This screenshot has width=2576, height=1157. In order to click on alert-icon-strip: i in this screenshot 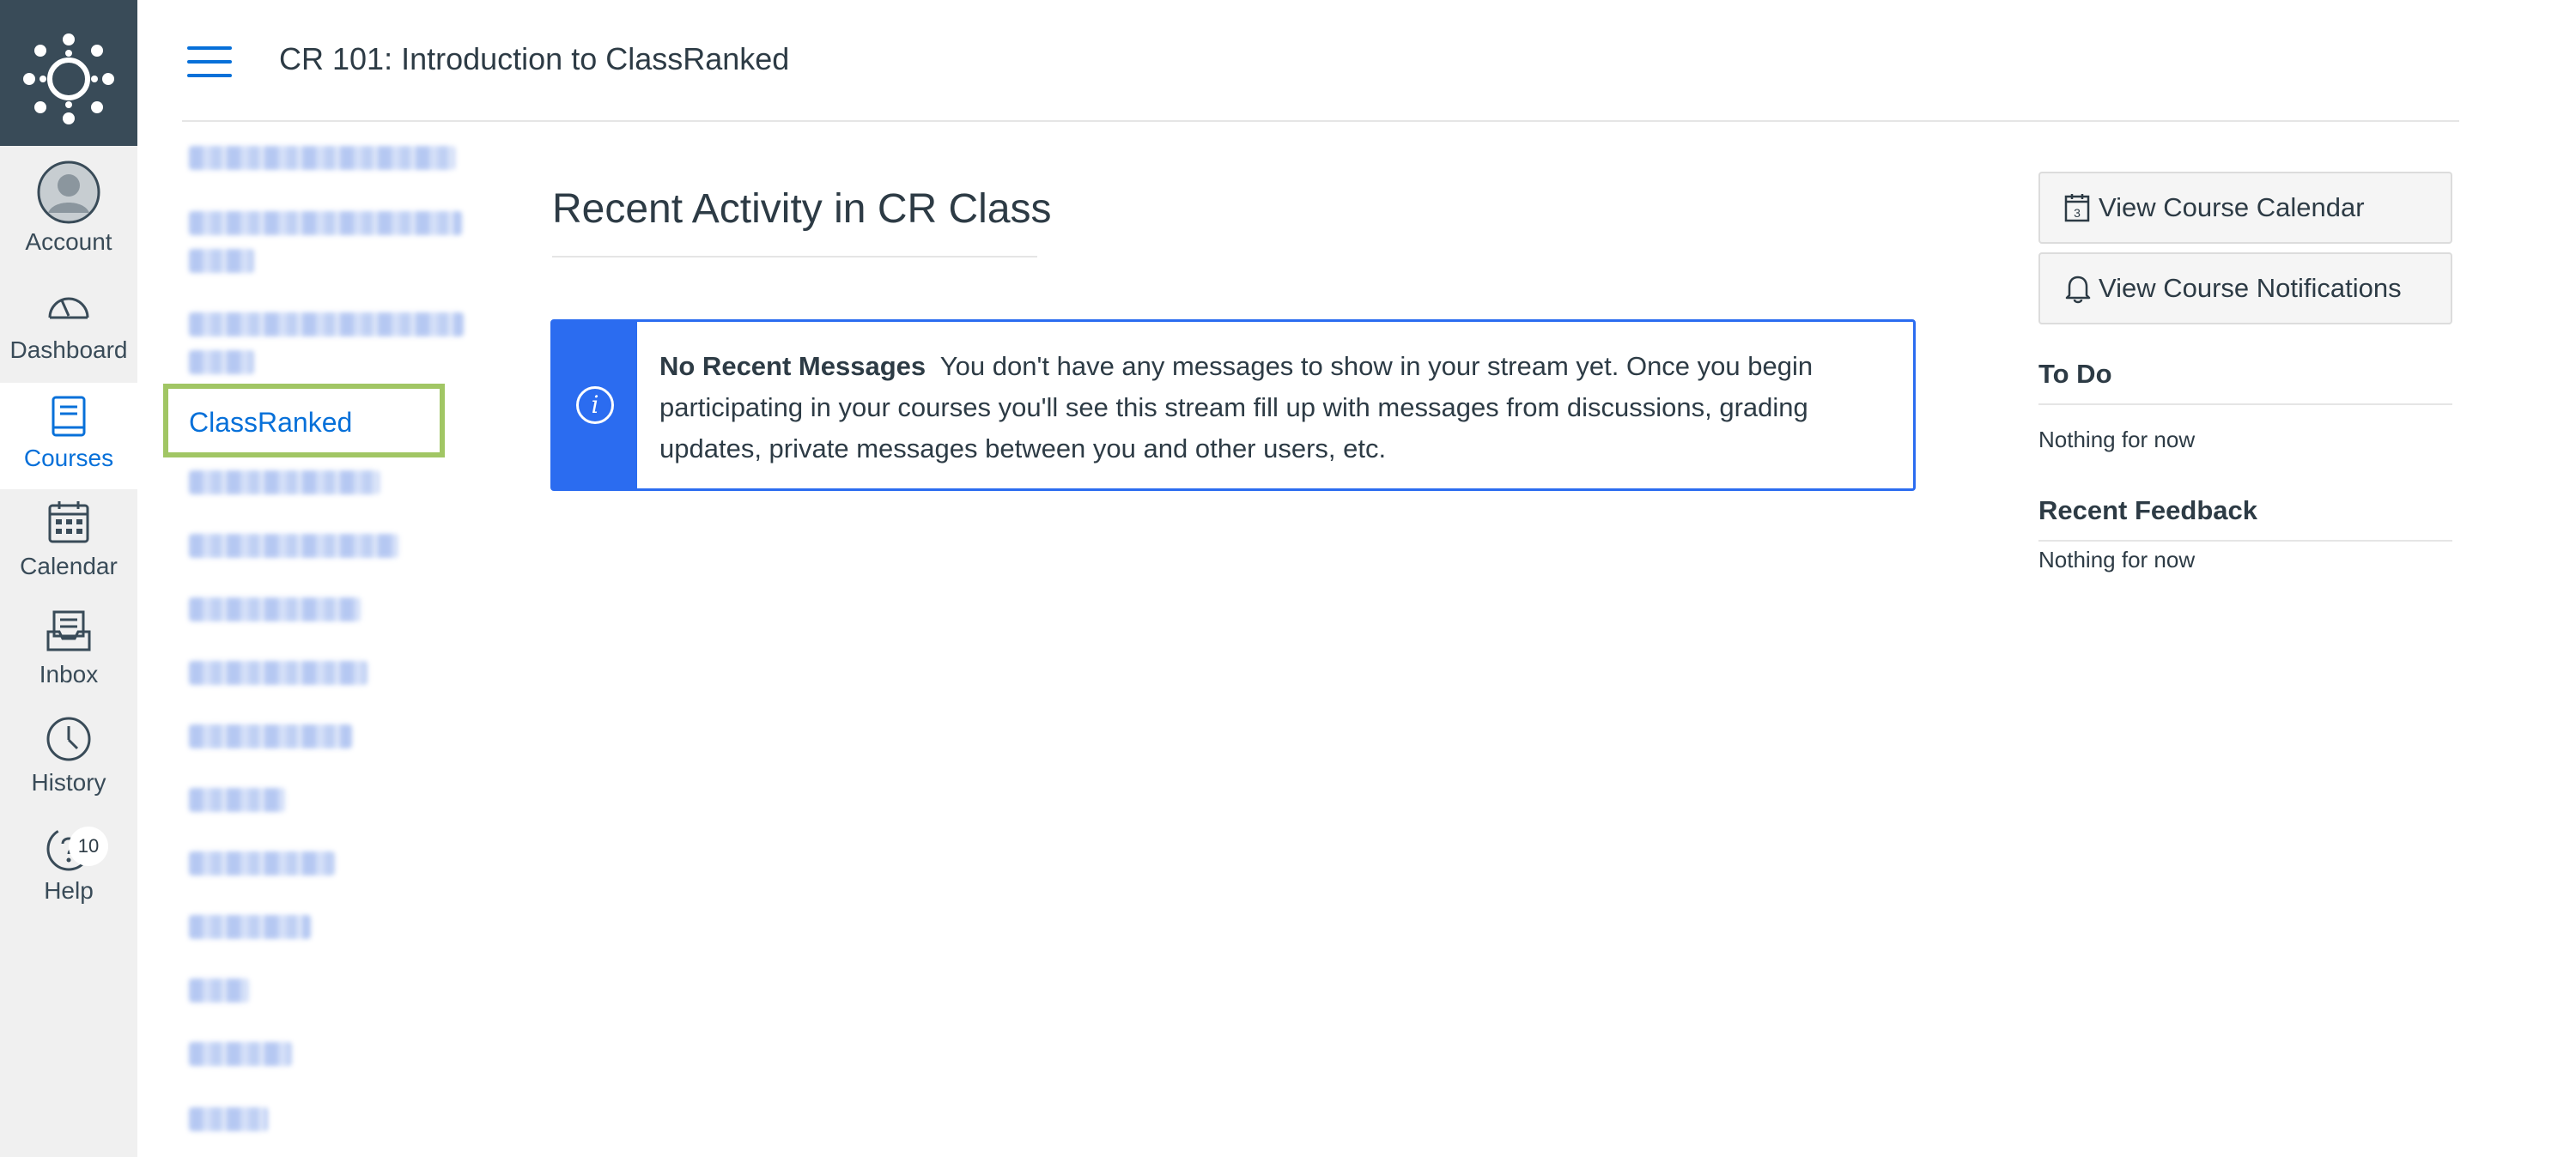, I will do `click(595, 405)`.